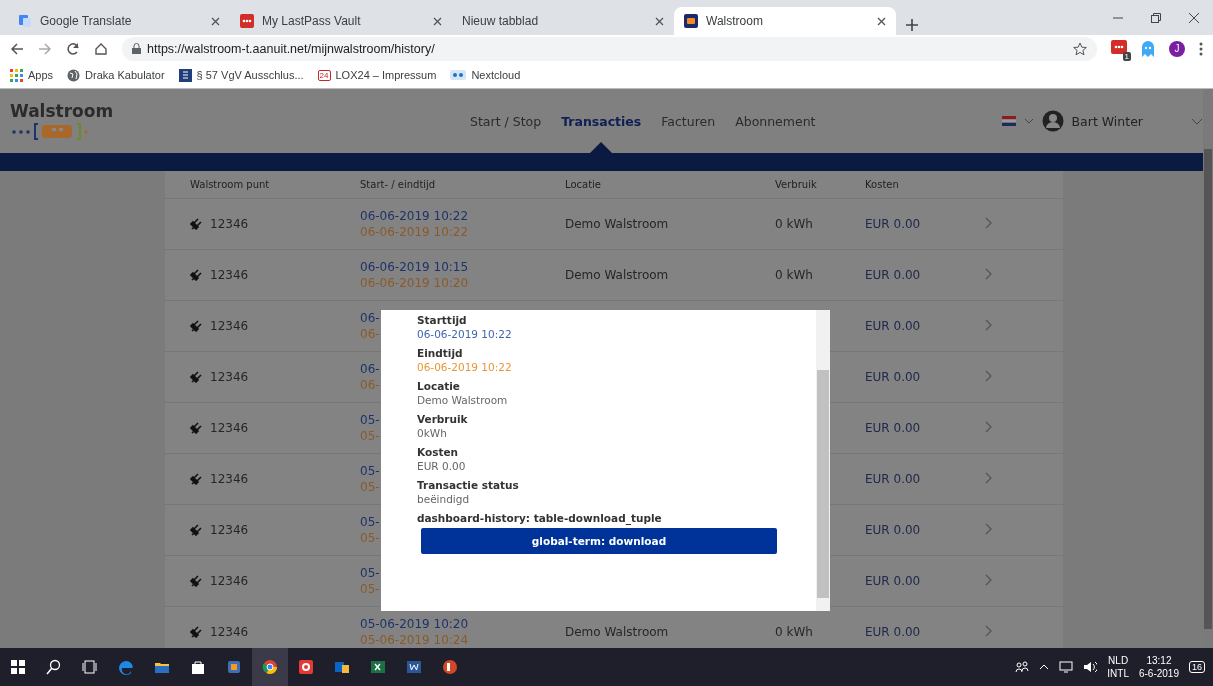  What do you see at coordinates (41, 75) in the screenshot?
I see `bookmark-link: Apps` at bounding box center [41, 75].